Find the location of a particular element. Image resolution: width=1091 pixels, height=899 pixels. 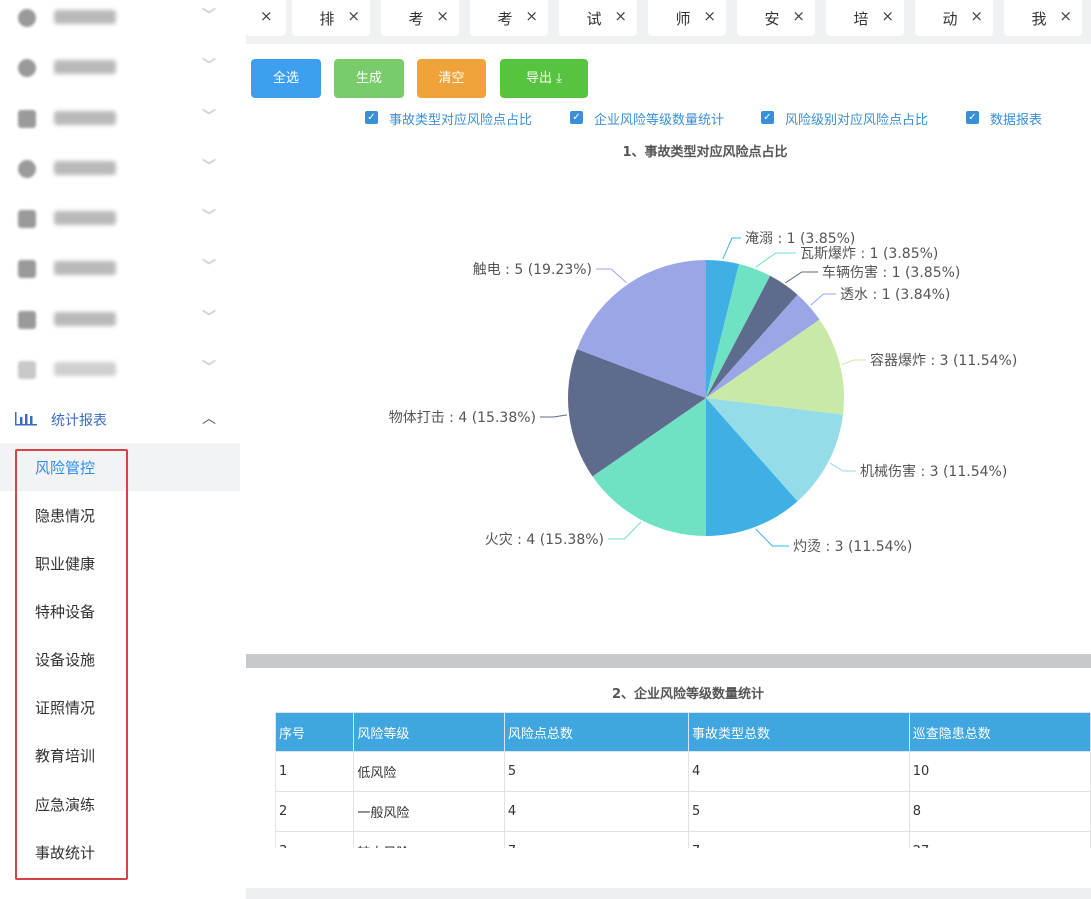

table-row: 2 一般风险 4 5 8 is located at coordinates (682, 811).